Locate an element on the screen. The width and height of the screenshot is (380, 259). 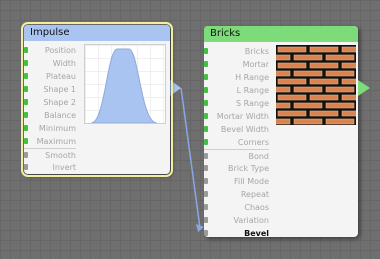
bricks-input-repeat: Repeat is located at coordinates (236, 194).